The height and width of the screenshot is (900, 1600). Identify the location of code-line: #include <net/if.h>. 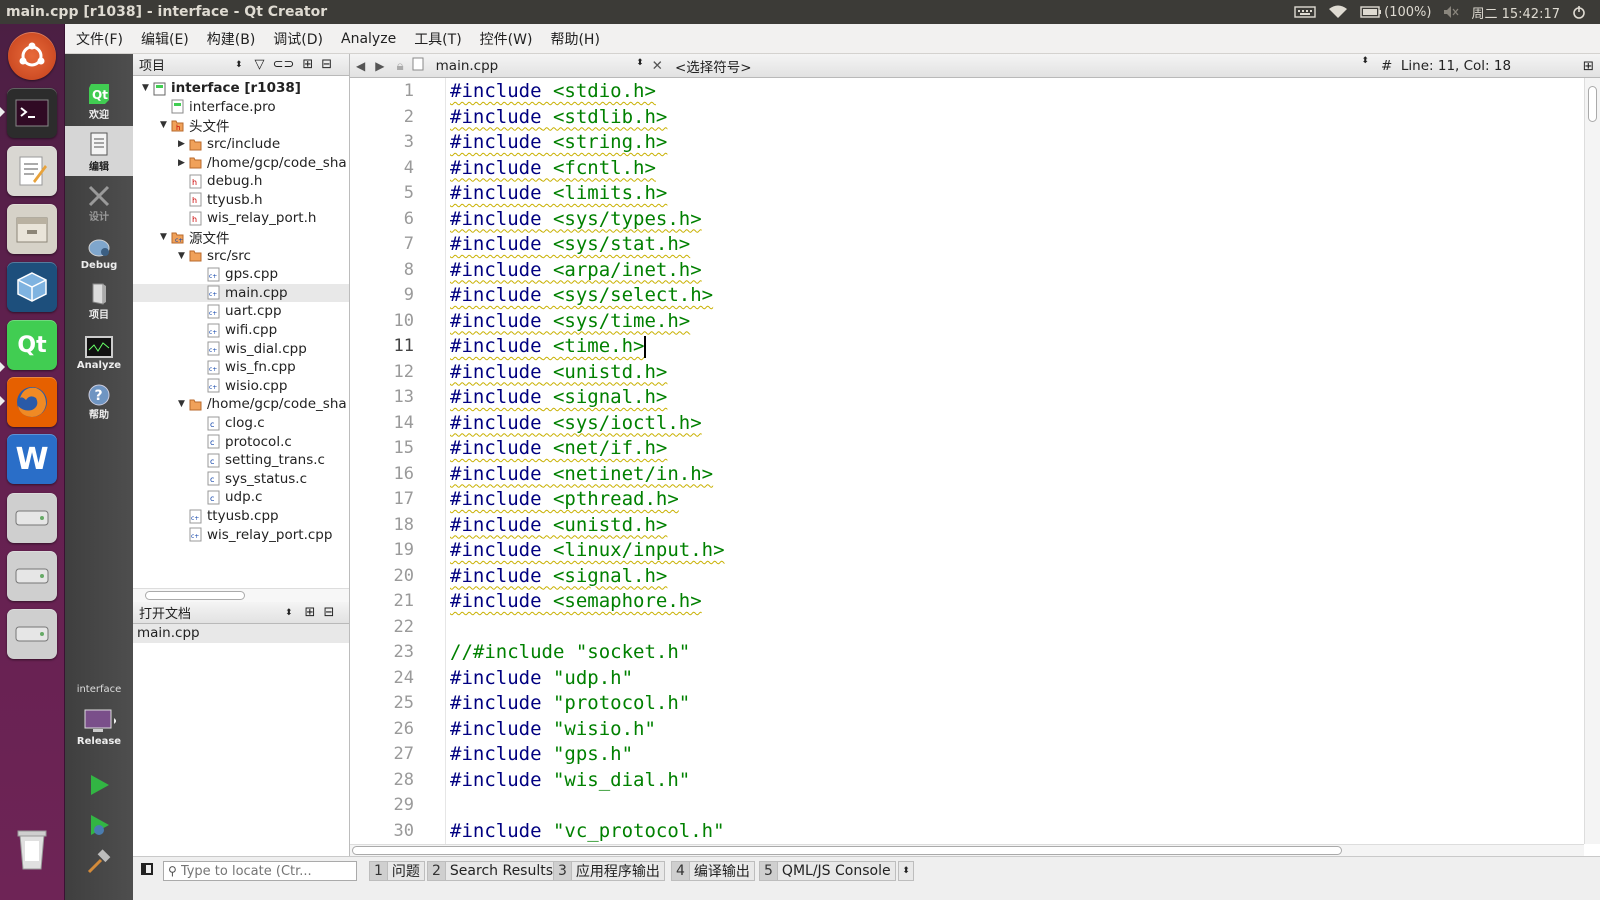
(558, 448).